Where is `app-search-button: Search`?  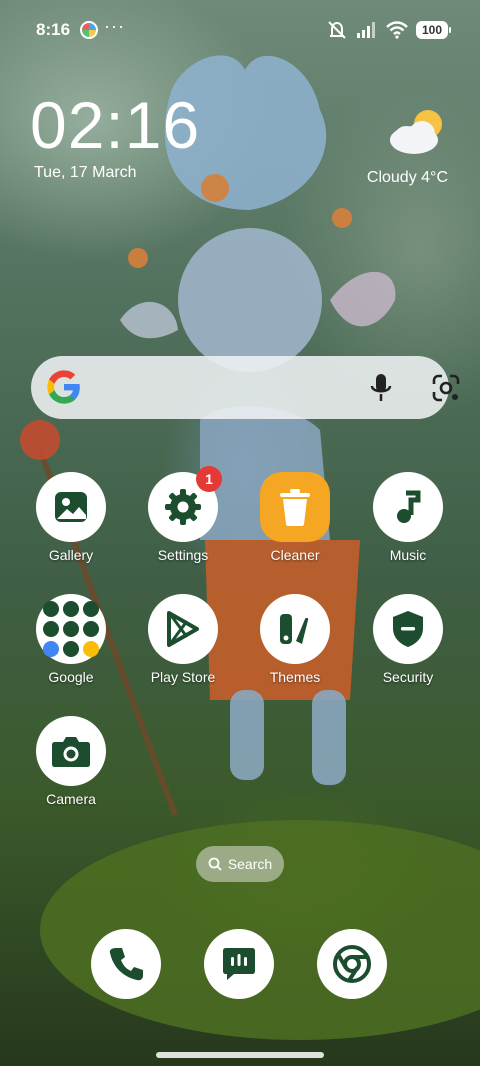
app-search-button: Search is located at coordinates (240, 864).